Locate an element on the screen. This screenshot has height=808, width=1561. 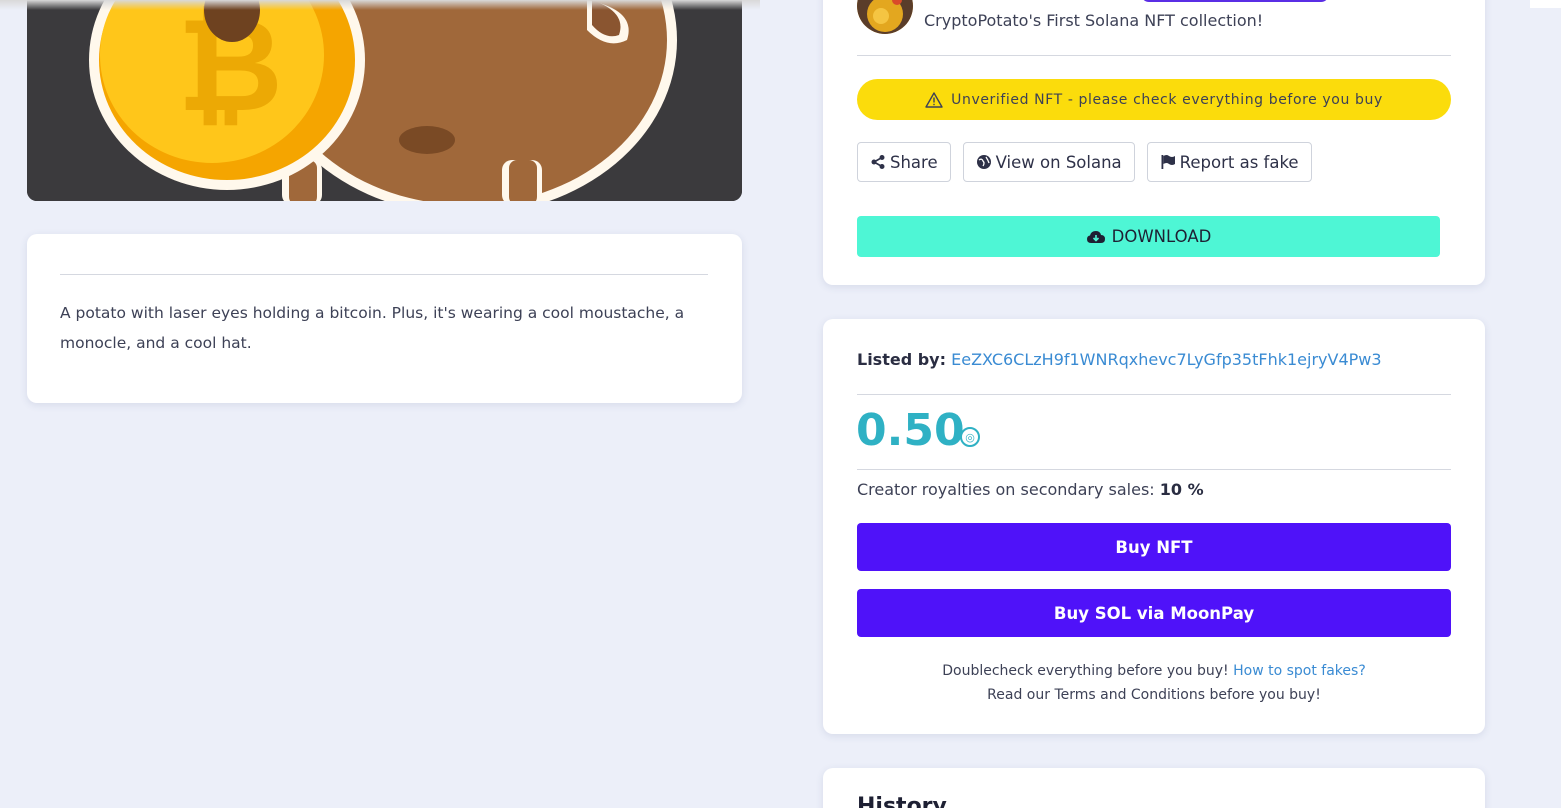
potato-bitcoin-illustration: ₿ is located at coordinates (384, 100).